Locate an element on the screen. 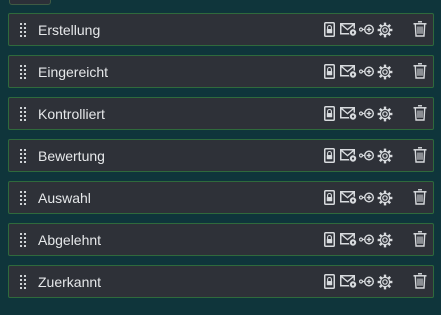  stage-row: Eingereicht is located at coordinates (221, 71).